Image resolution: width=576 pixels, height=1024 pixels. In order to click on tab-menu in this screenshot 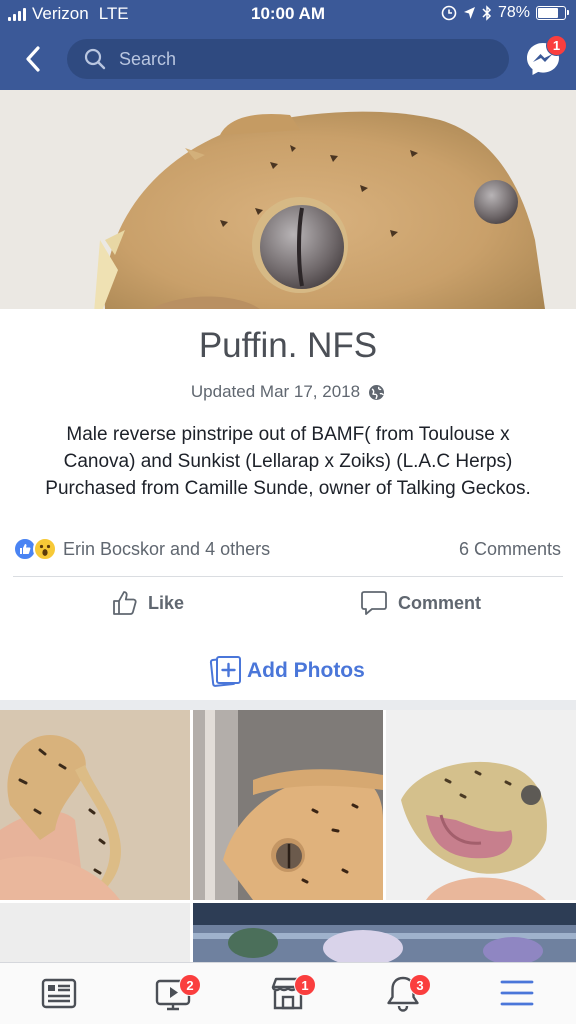, I will do `click(517, 993)`.